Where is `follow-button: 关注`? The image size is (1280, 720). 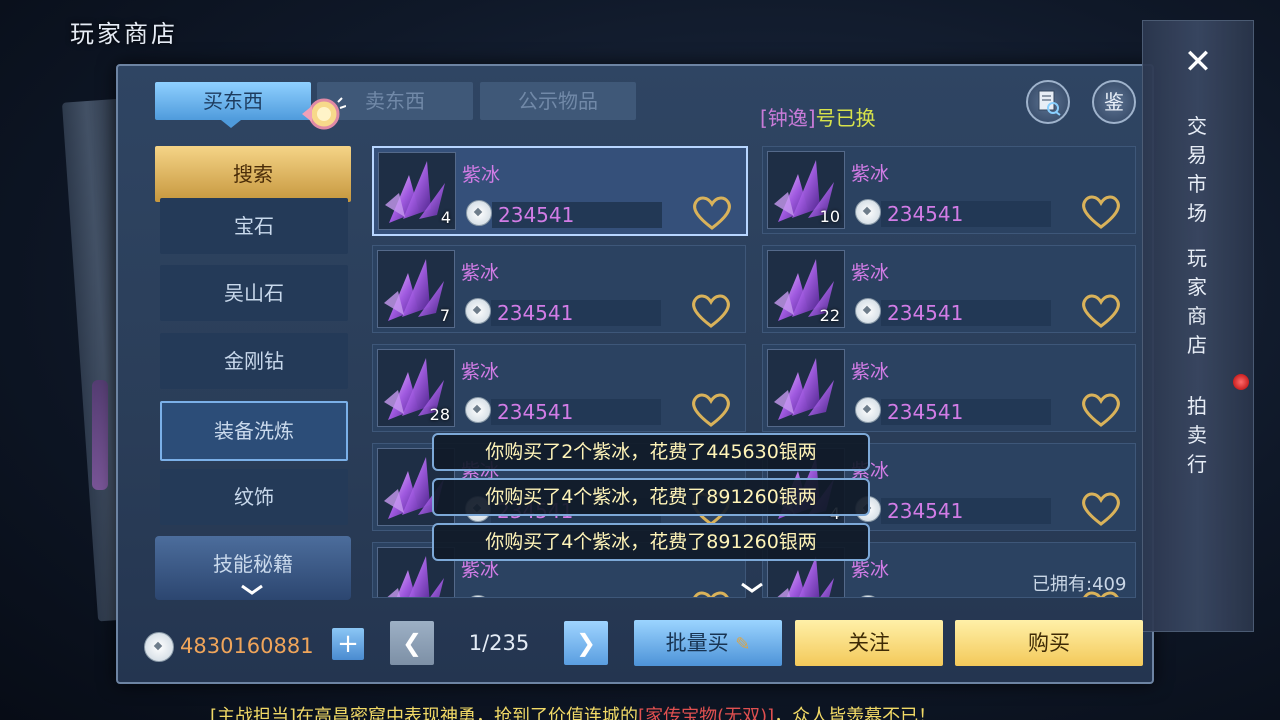 follow-button: 关注 is located at coordinates (869, 643).